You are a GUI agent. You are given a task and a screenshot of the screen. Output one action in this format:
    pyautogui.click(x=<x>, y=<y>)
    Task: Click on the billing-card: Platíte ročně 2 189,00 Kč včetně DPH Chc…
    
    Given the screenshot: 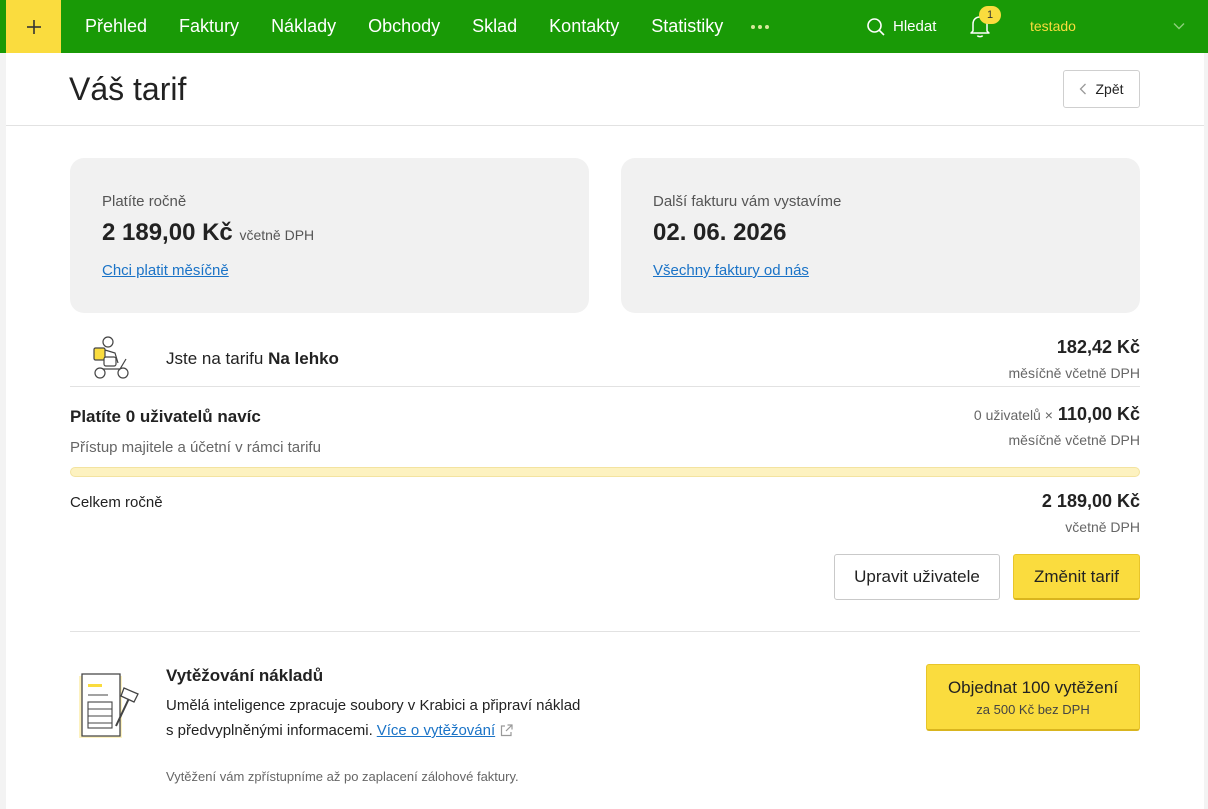 What is the action you would take?
    pyautogui.click(x=329, y=235)
    